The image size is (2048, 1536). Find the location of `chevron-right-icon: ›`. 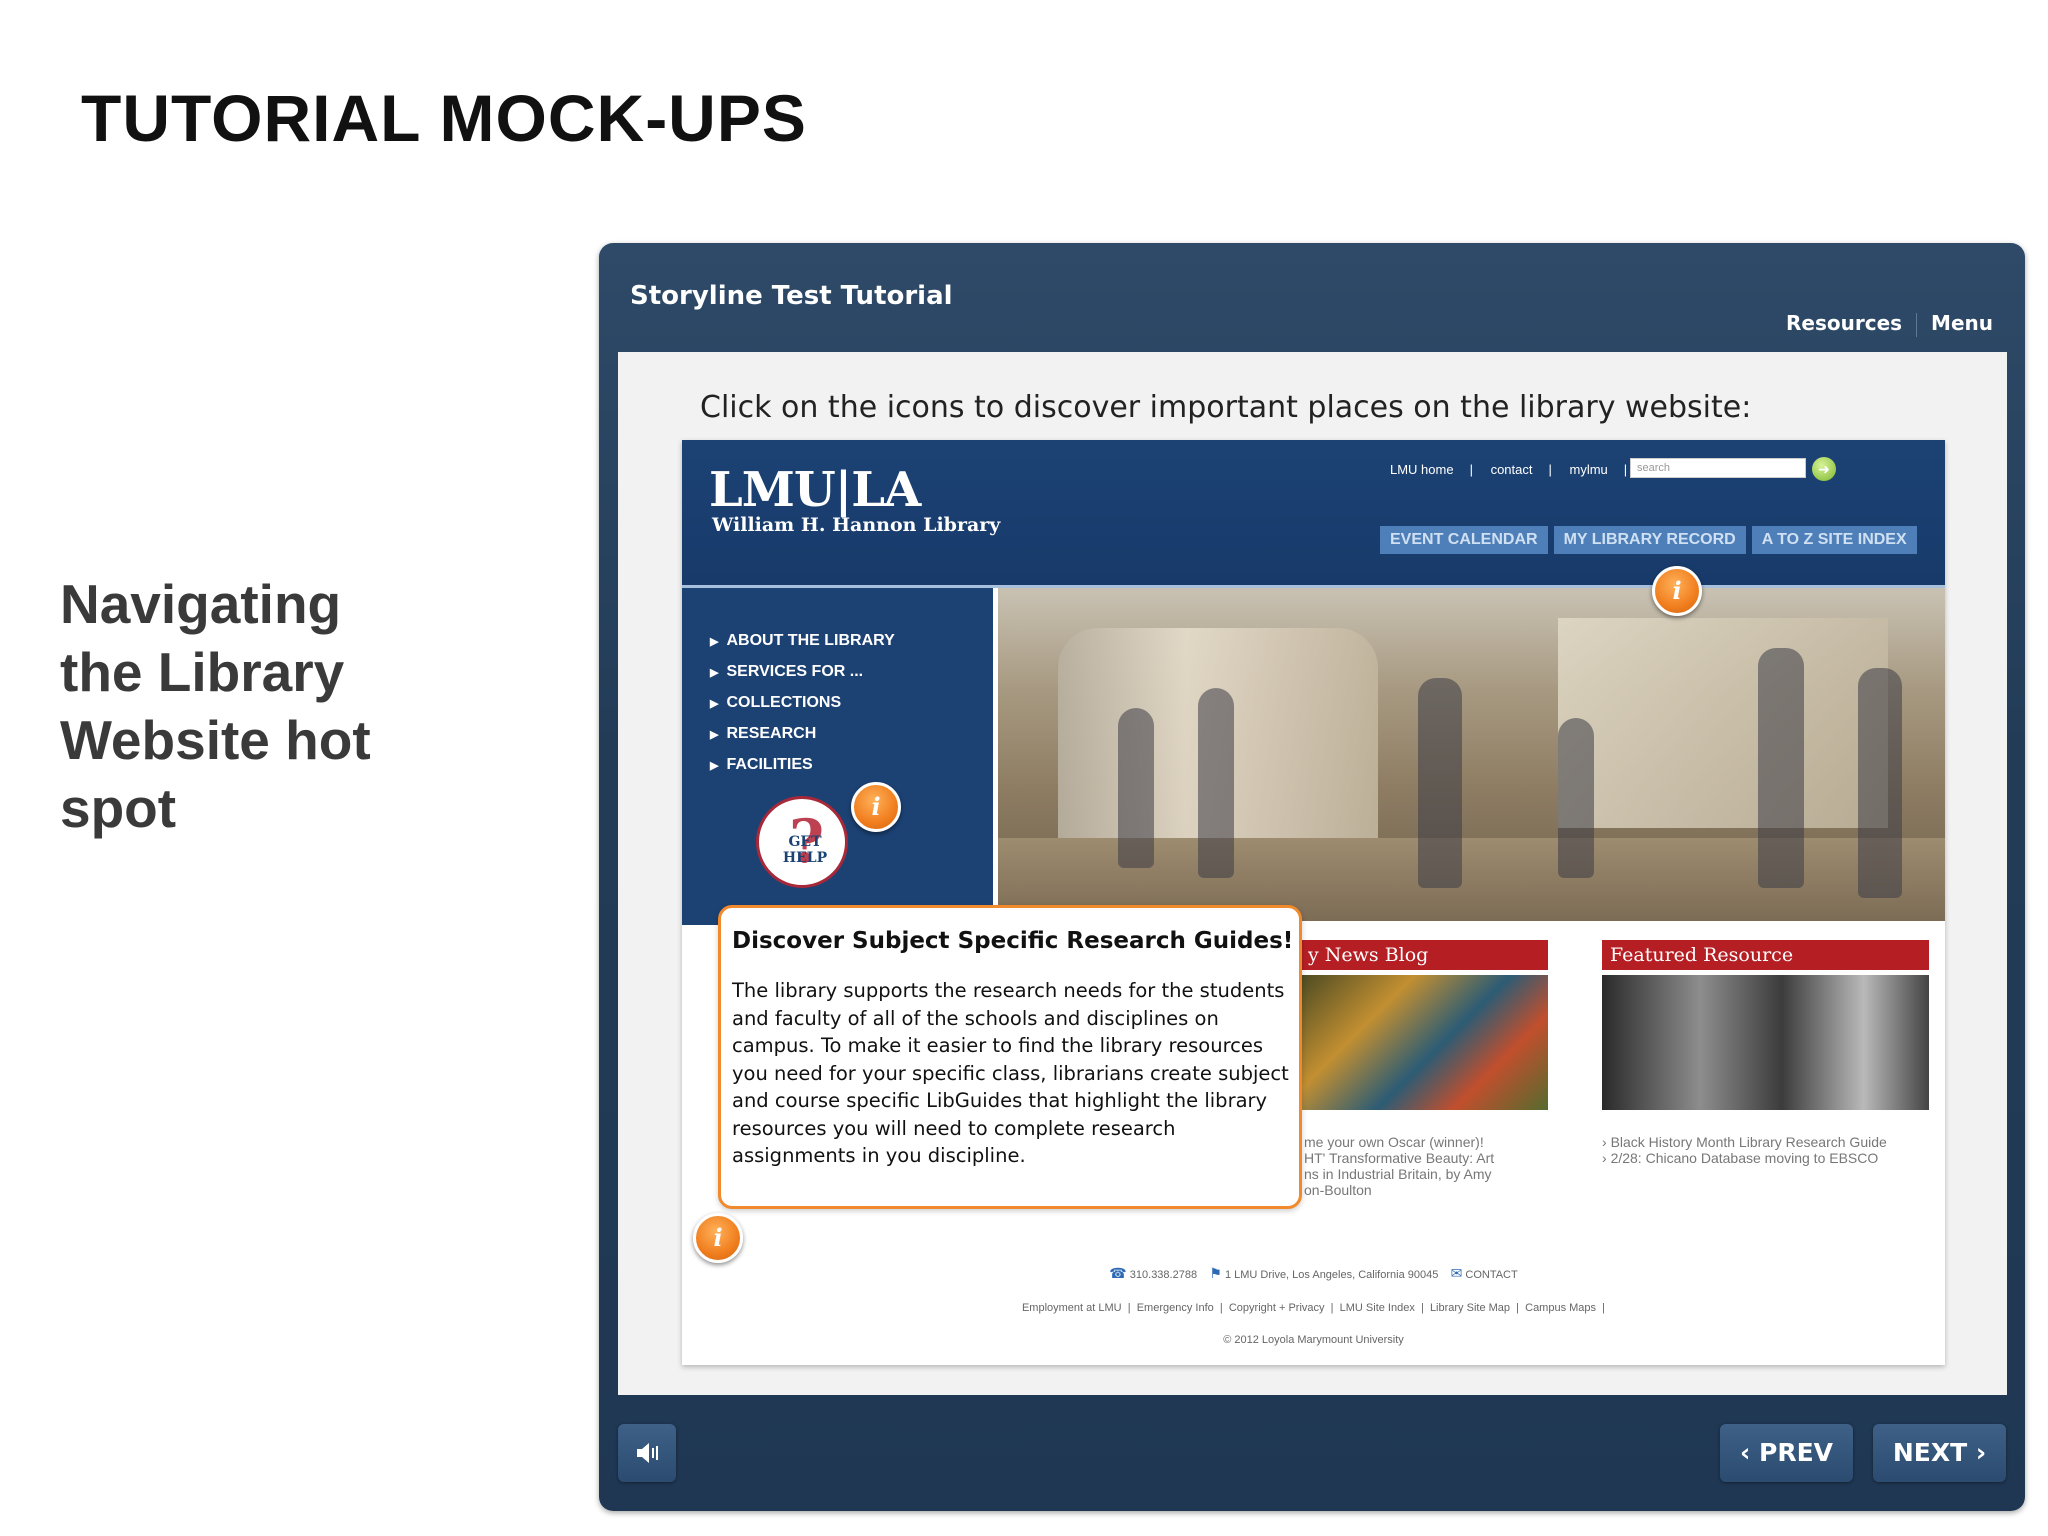

chevron-right-icon: › is located at coordinates (1981, 1452).